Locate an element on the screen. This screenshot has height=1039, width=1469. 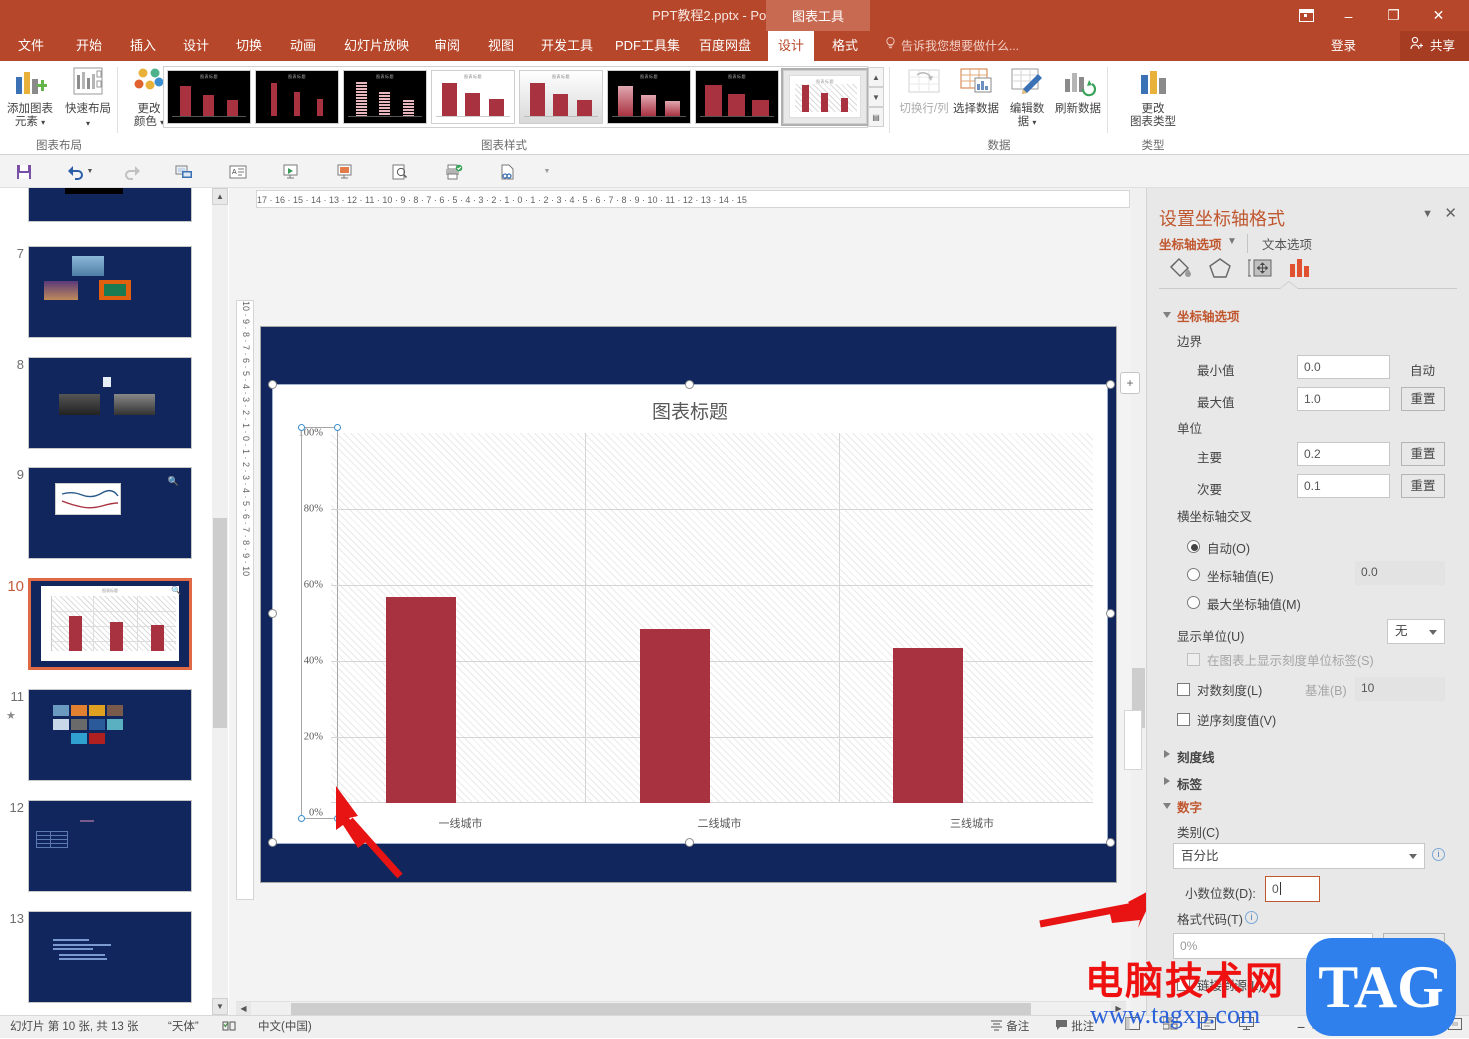
chart-handle-ml is located at coordinates (272, 613).